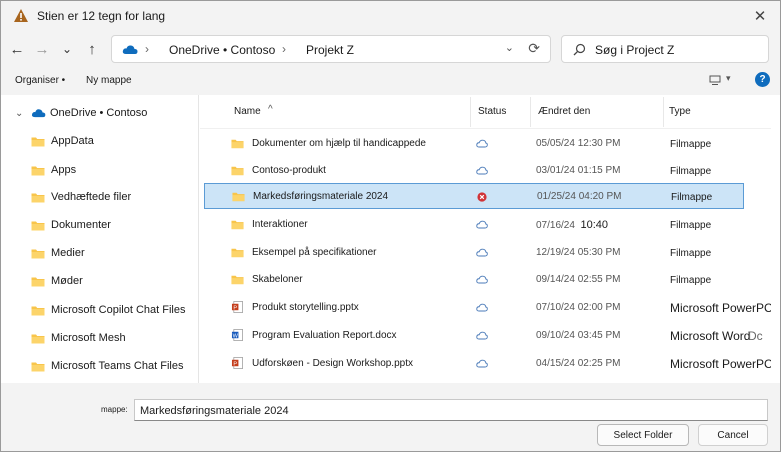  I want to click on sidebar-item-label: Vedhæftede filer, so click(91, 197).